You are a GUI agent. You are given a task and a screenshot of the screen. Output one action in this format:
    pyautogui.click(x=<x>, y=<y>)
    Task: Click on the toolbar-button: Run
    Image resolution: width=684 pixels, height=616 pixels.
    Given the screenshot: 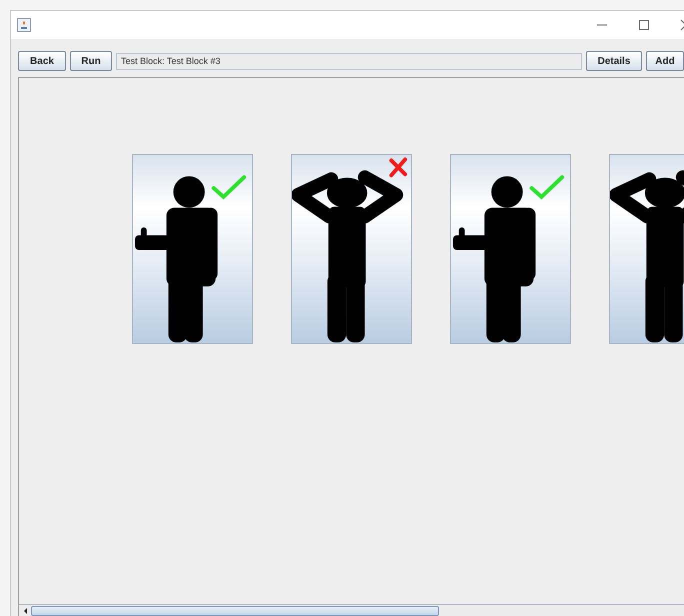 What is the action you would take?
    pyautogui.click(x=91, y=61)
    